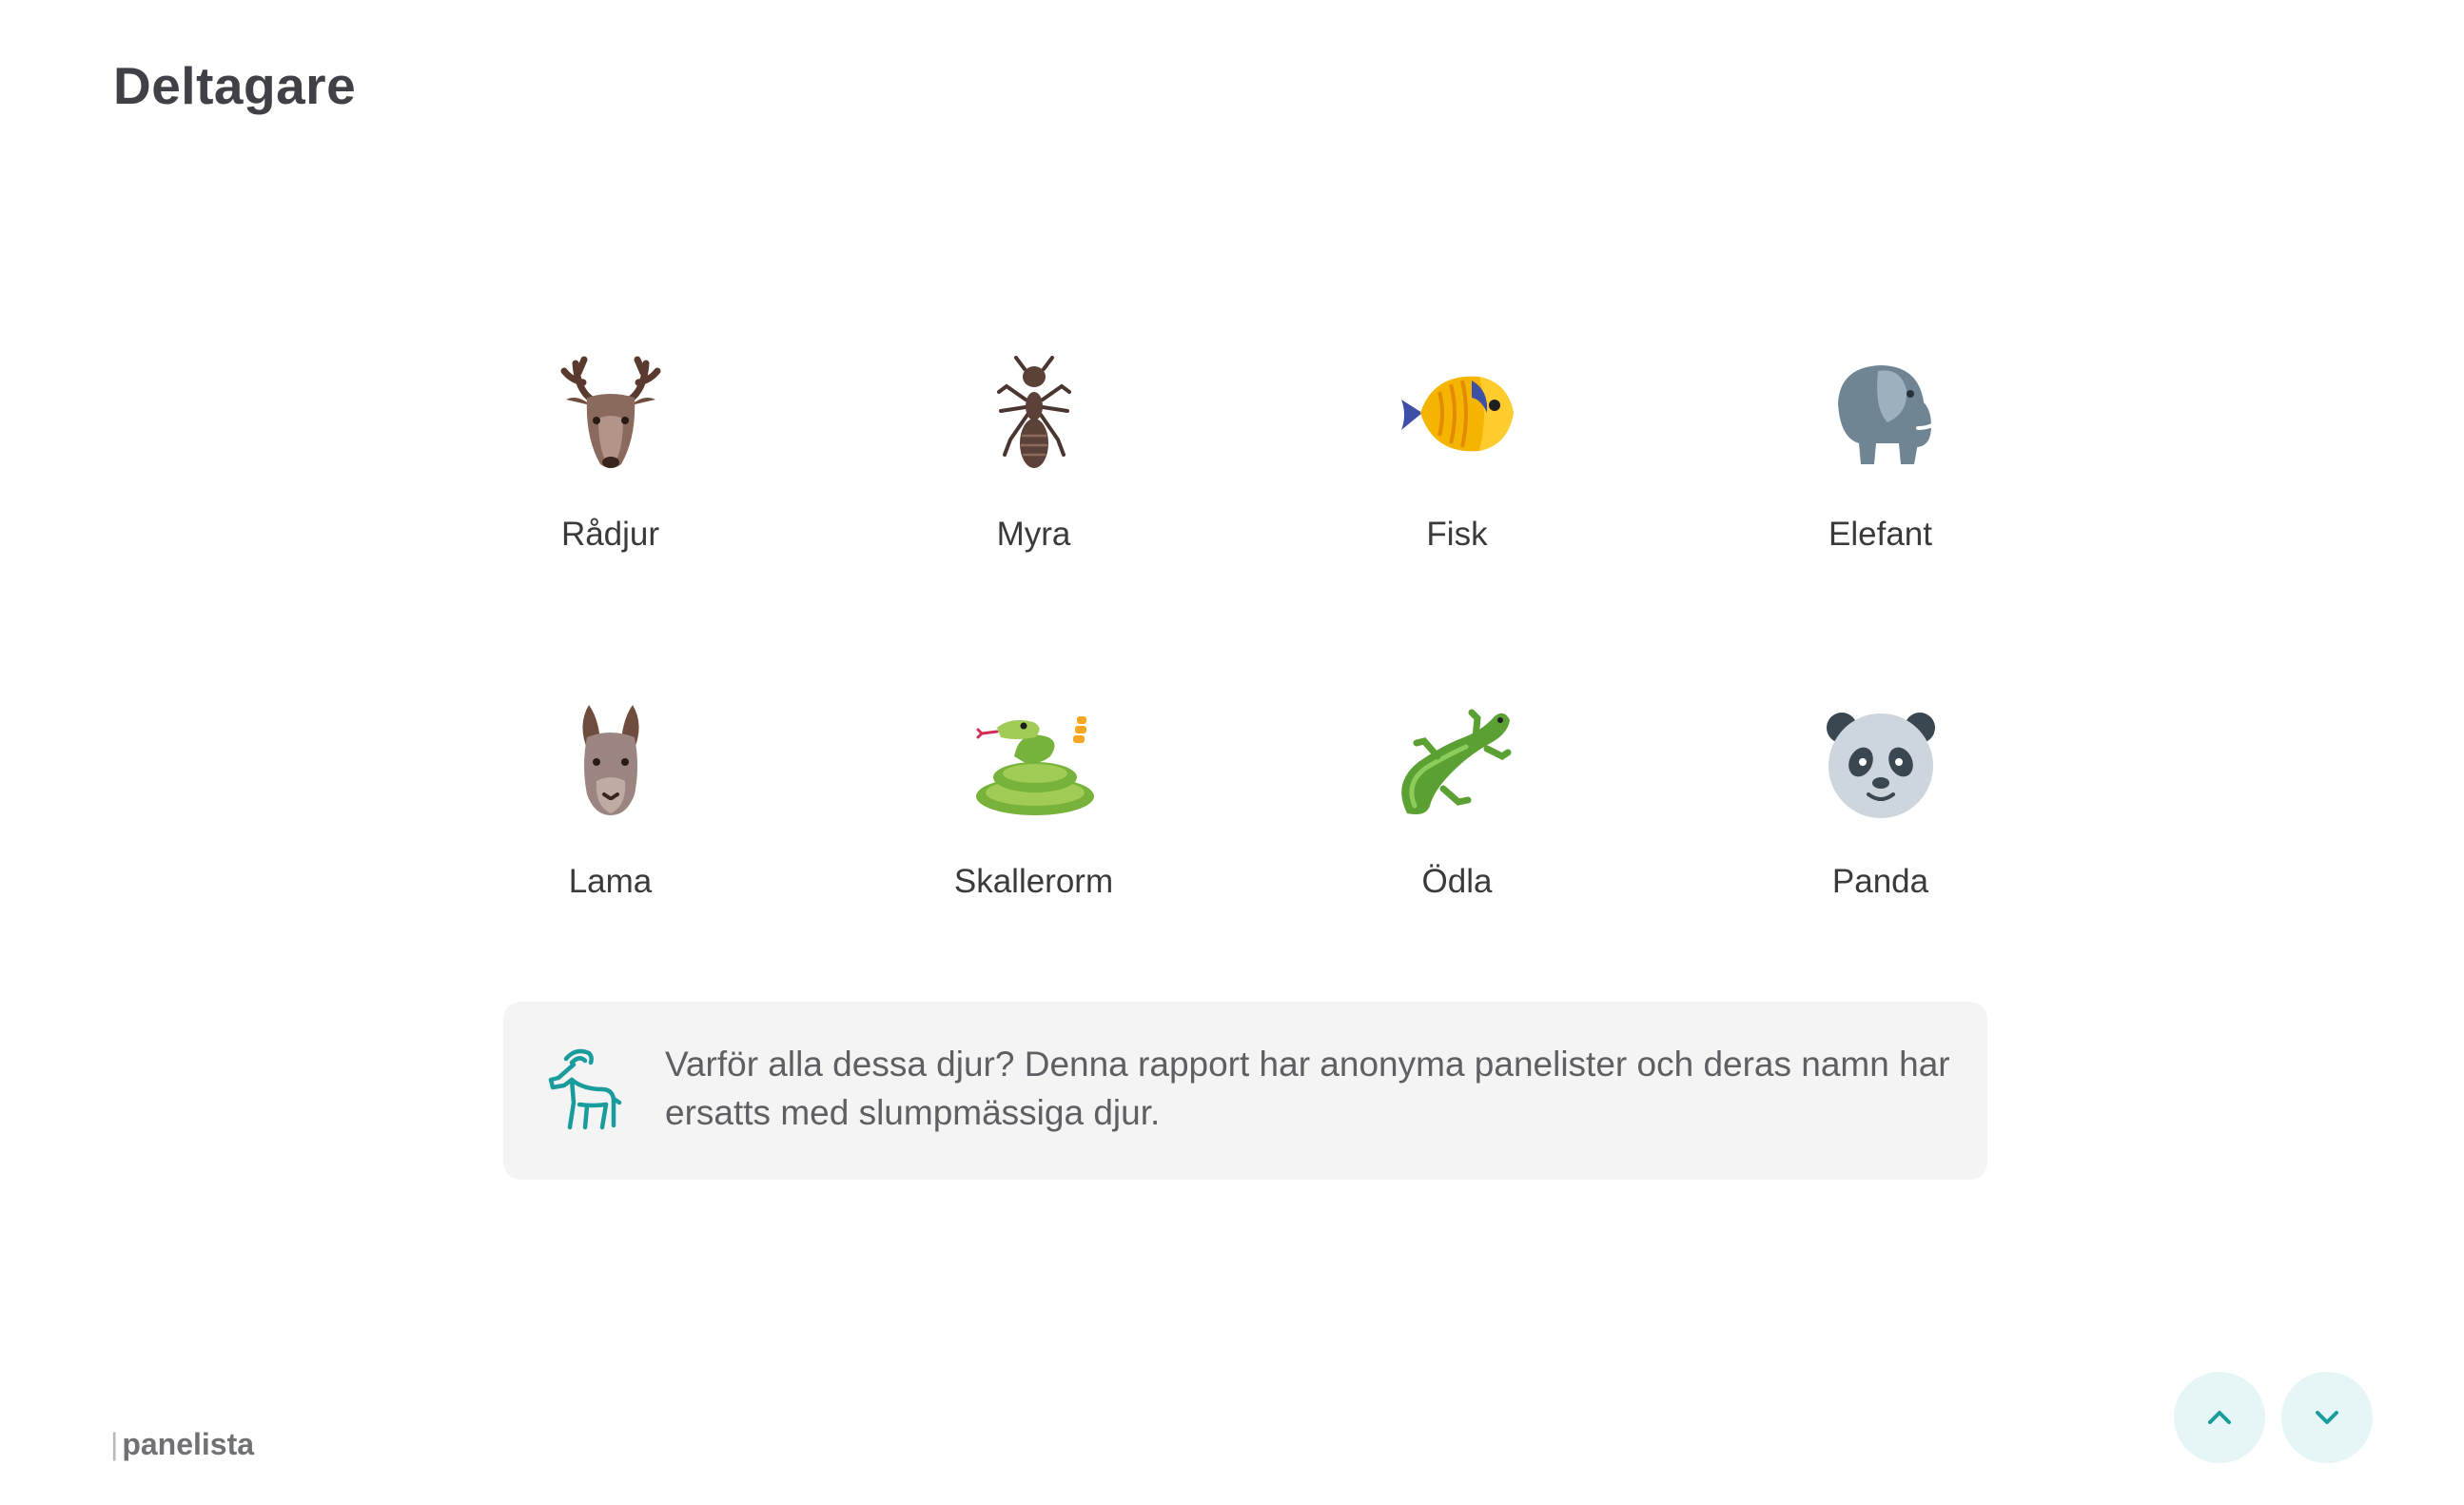 This screenshot has height=1505, width=2464. Describe the element at coordinates (1033, 534) in the screenshot. I see `participant-label: Myra` at that location.